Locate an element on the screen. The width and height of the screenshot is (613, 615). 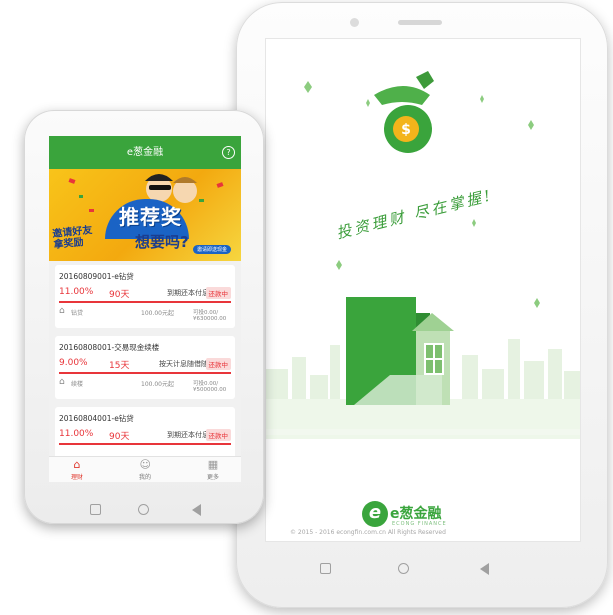
available-amount: 可投0.00/¥500000.00 is located at coordinates (210, 387).